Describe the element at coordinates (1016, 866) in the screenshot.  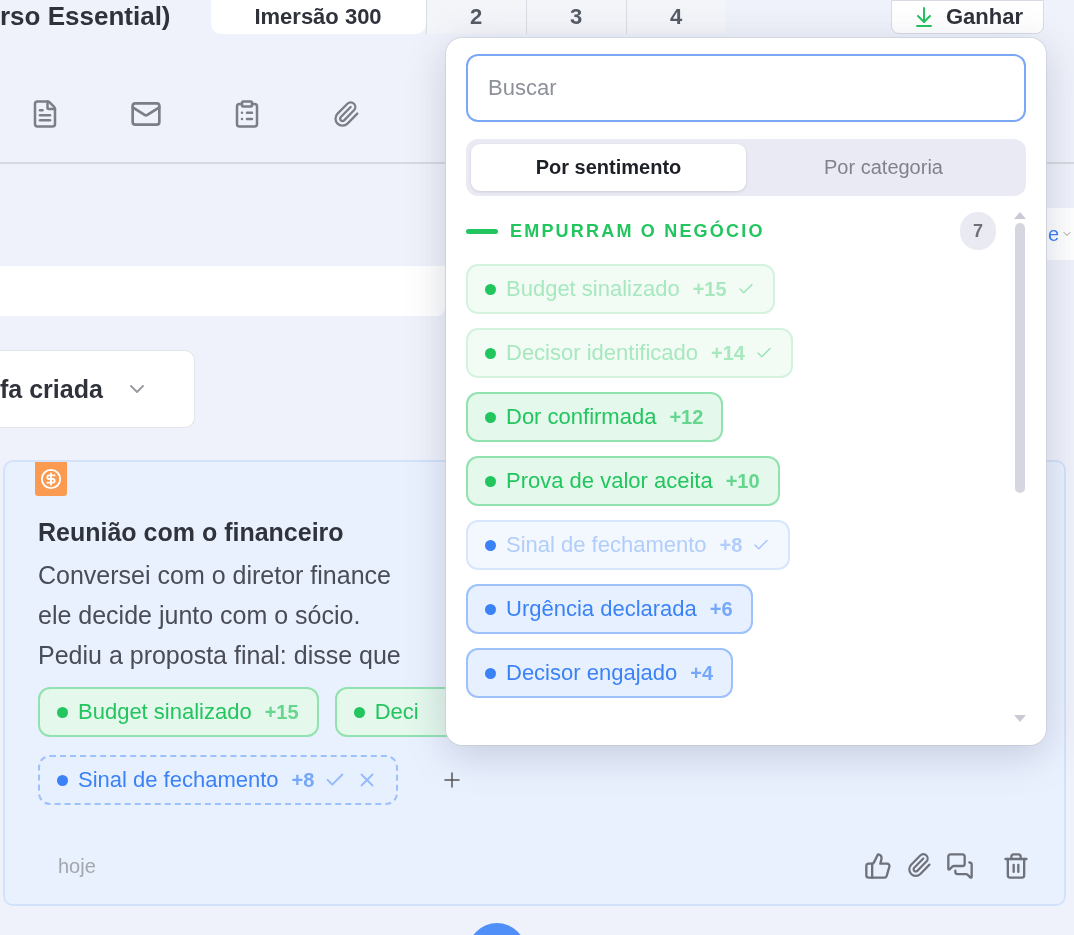
I see `trash-icon` at that location.